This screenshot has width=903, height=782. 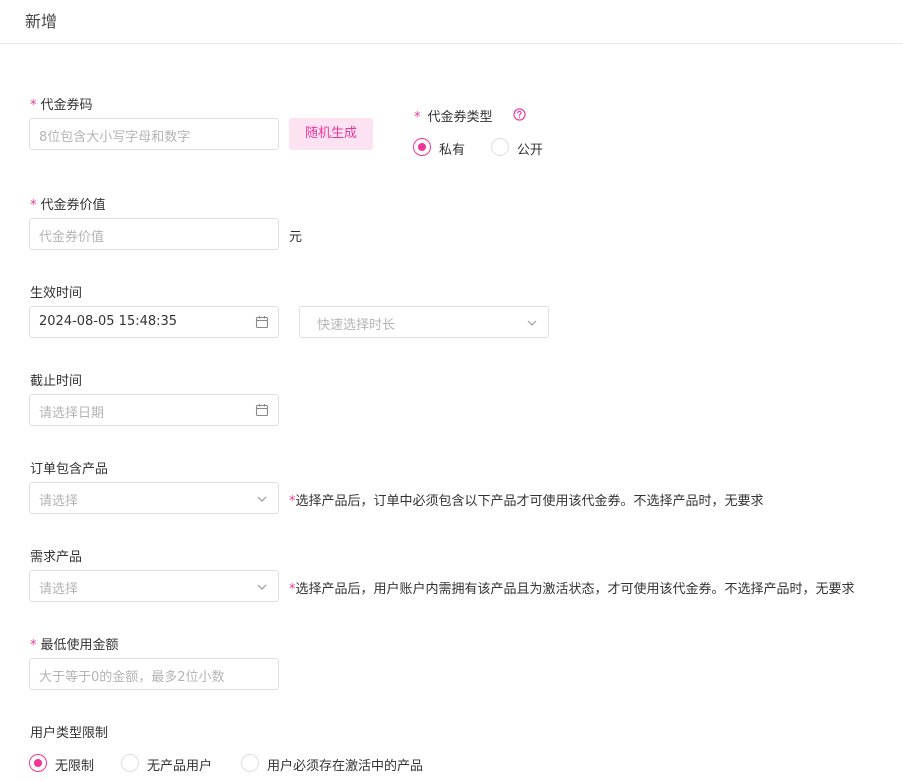 What do you see at coordinates (72, 237) in the screenshot?
I see `value-placeholder: 代金券价值` at bounding box center [72, 237].